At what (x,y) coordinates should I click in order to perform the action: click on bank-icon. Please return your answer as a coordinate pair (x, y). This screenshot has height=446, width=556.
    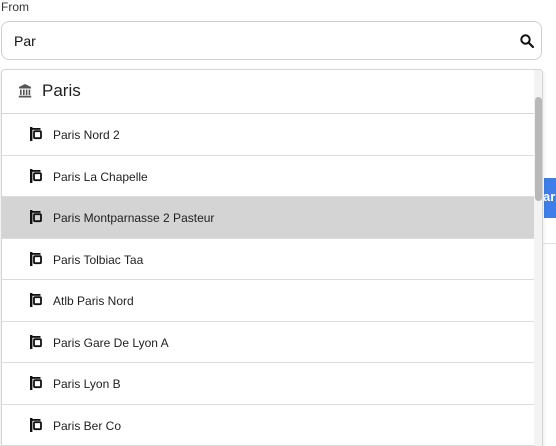
    Looking at the image, I should click on (25, 91).